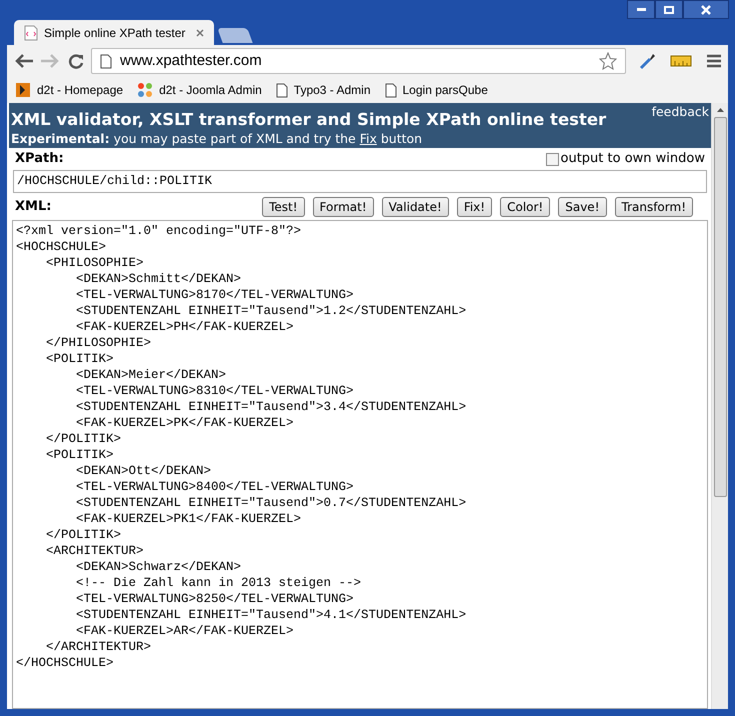 The image size is (735, 716). I want to click on maximize-button, so click(669, 9).